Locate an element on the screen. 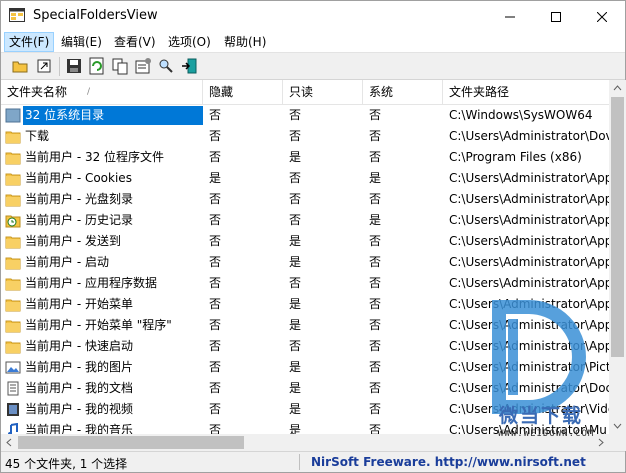 The image size is (626, 473). column-header-path: 文件夹路径 is located at coordinates (526, 92).